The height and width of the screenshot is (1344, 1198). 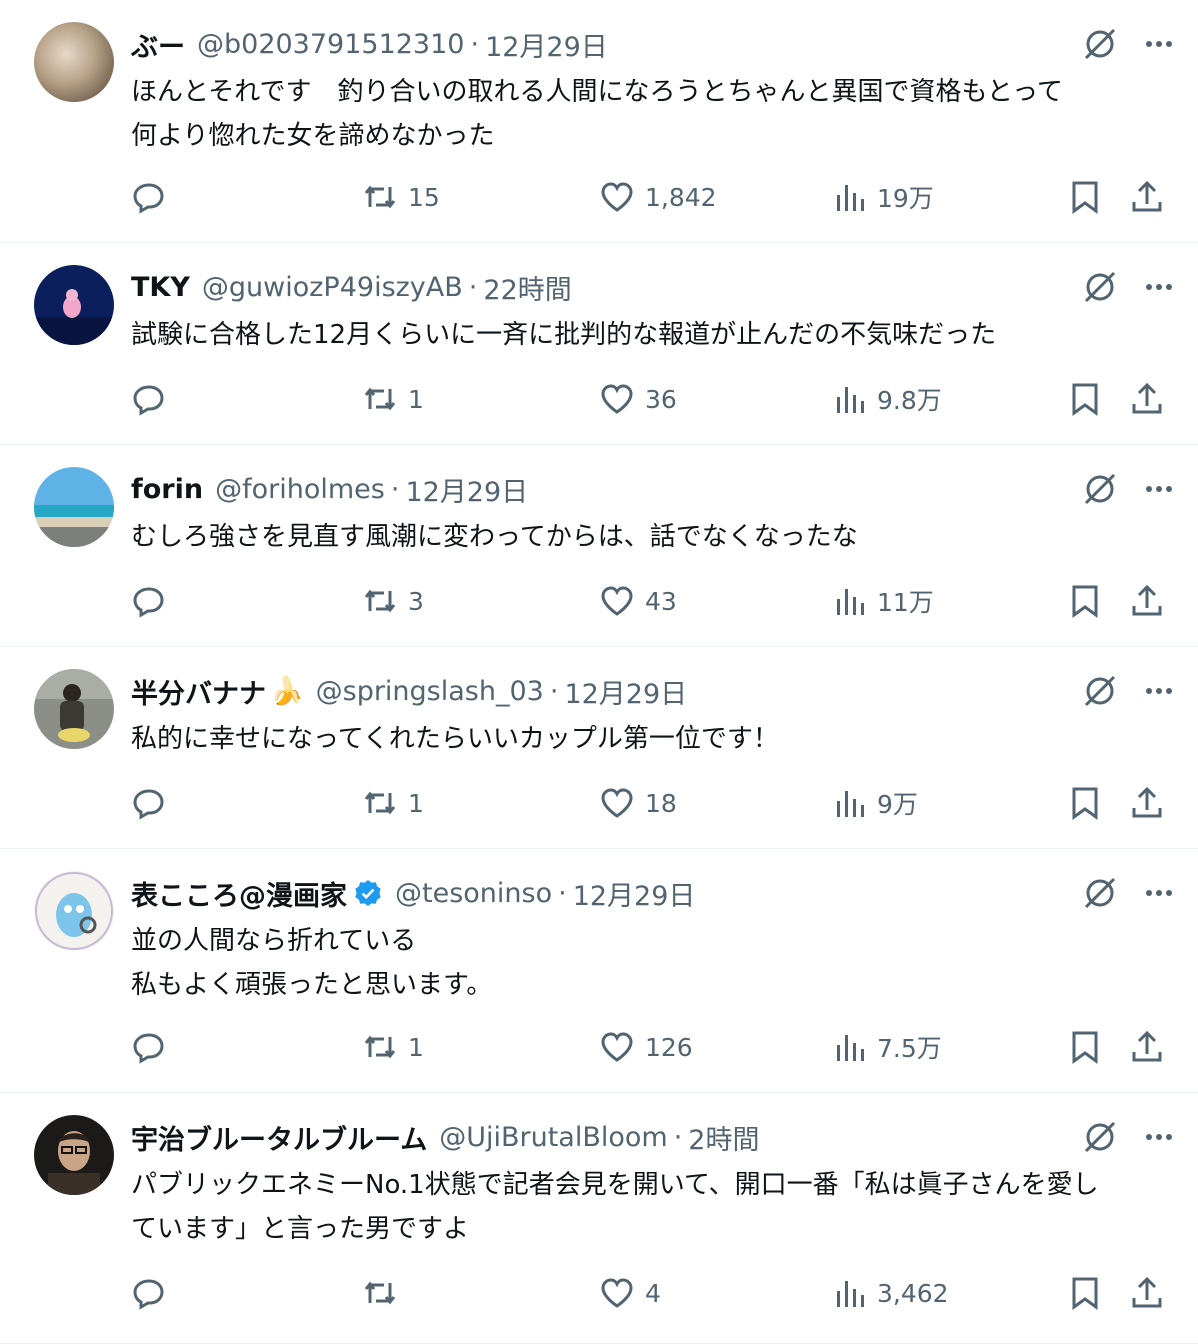 What do you see at coordinates (892, 1293) in the screenshot?
I see `views-button: 3,462` at bounding box center [892, 1293].